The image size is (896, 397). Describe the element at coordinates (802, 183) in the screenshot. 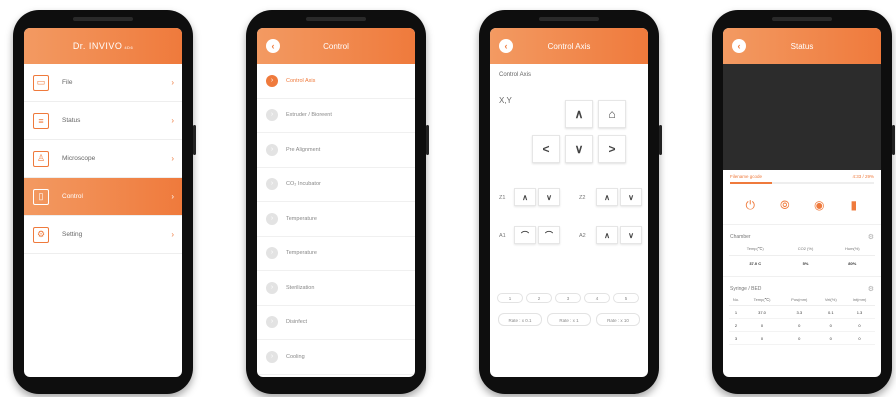

I see `progress-bar` at that location.